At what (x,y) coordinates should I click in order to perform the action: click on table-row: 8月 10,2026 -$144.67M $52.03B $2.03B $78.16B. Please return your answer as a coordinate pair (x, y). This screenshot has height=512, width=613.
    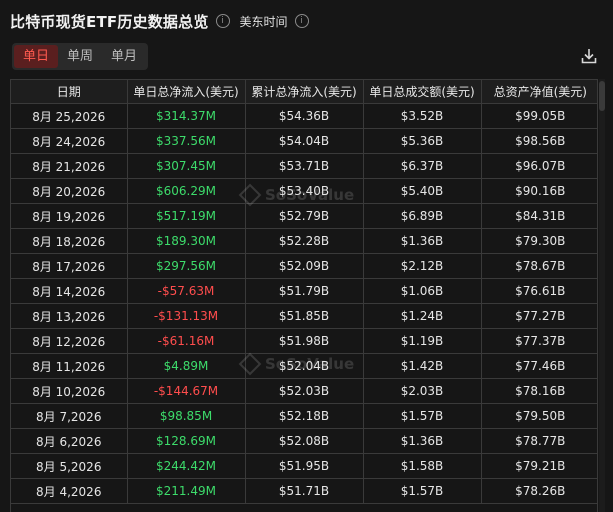
    Looking at the image, I should click on (304, 391).